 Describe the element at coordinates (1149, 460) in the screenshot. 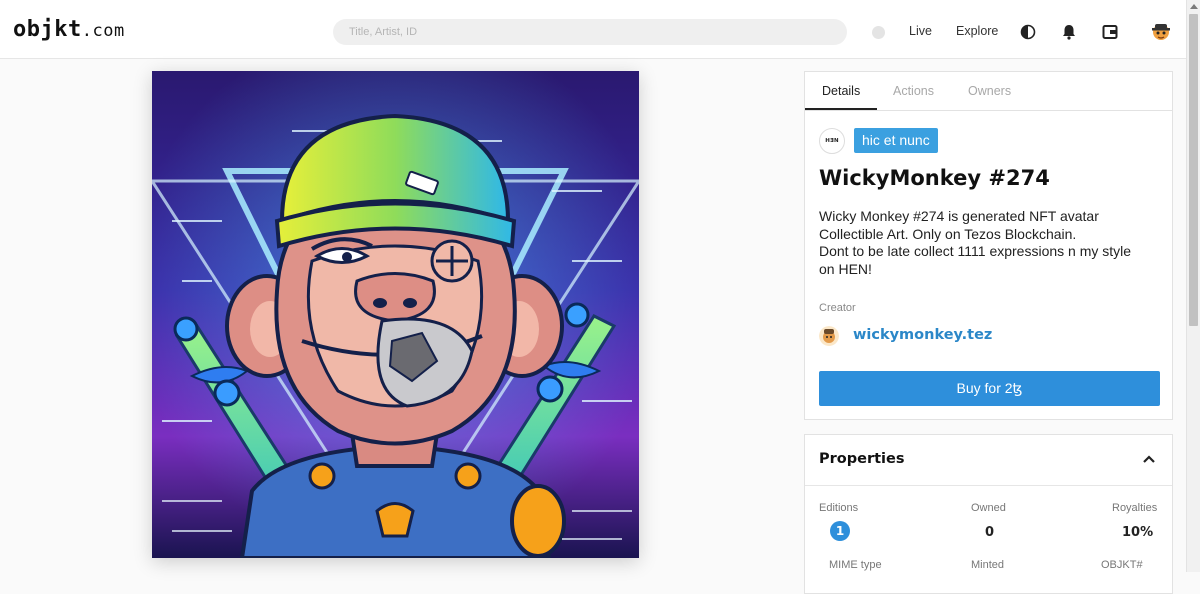

I see `chevron-up-icon` at that location.